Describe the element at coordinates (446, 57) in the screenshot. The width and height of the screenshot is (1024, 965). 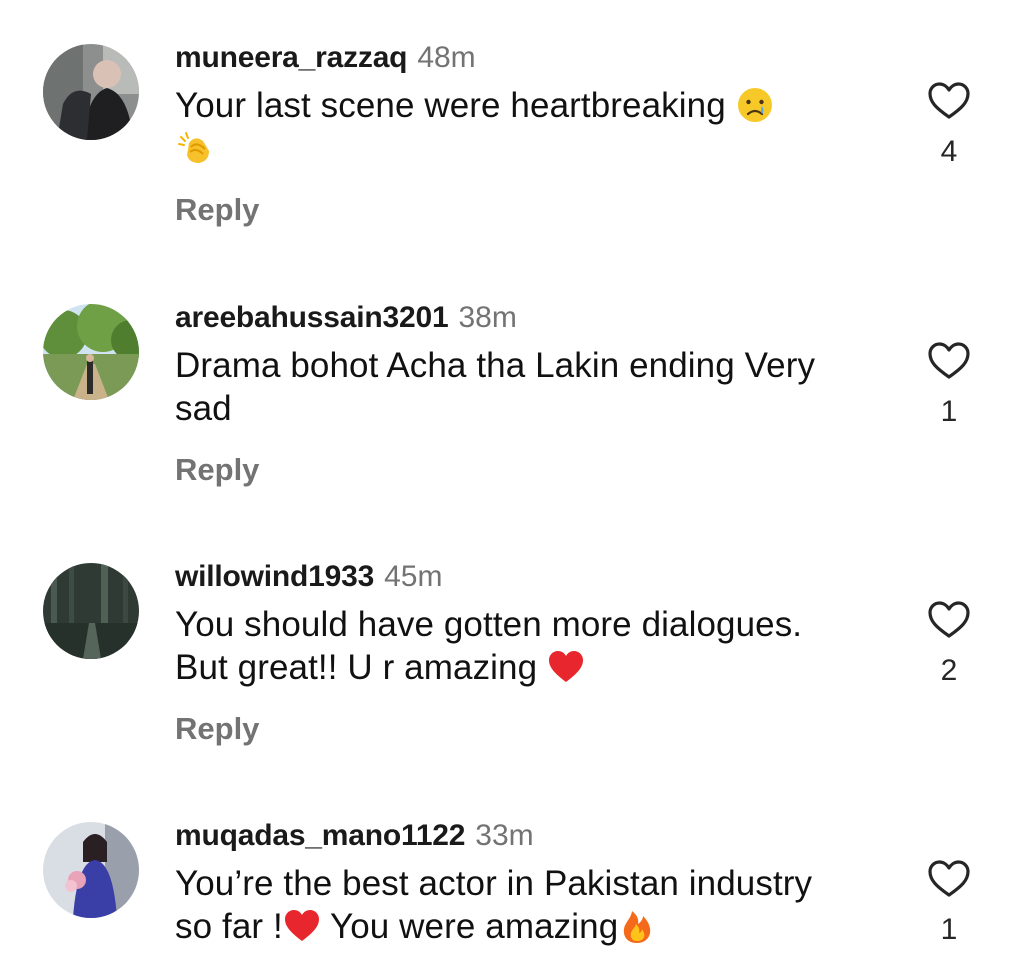
I see `timestamp: 48m` at that location.